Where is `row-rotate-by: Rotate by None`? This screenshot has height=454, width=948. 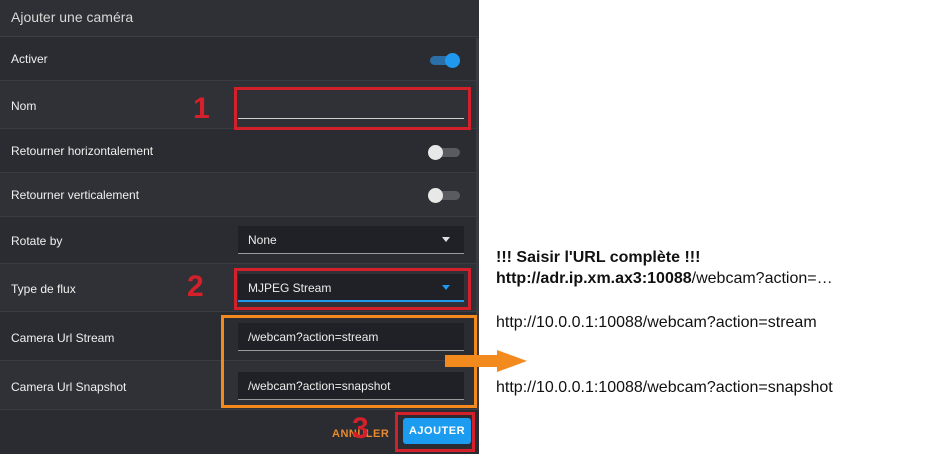 row-rotate-by: Rotate by None is located at coordinates (238, 240).